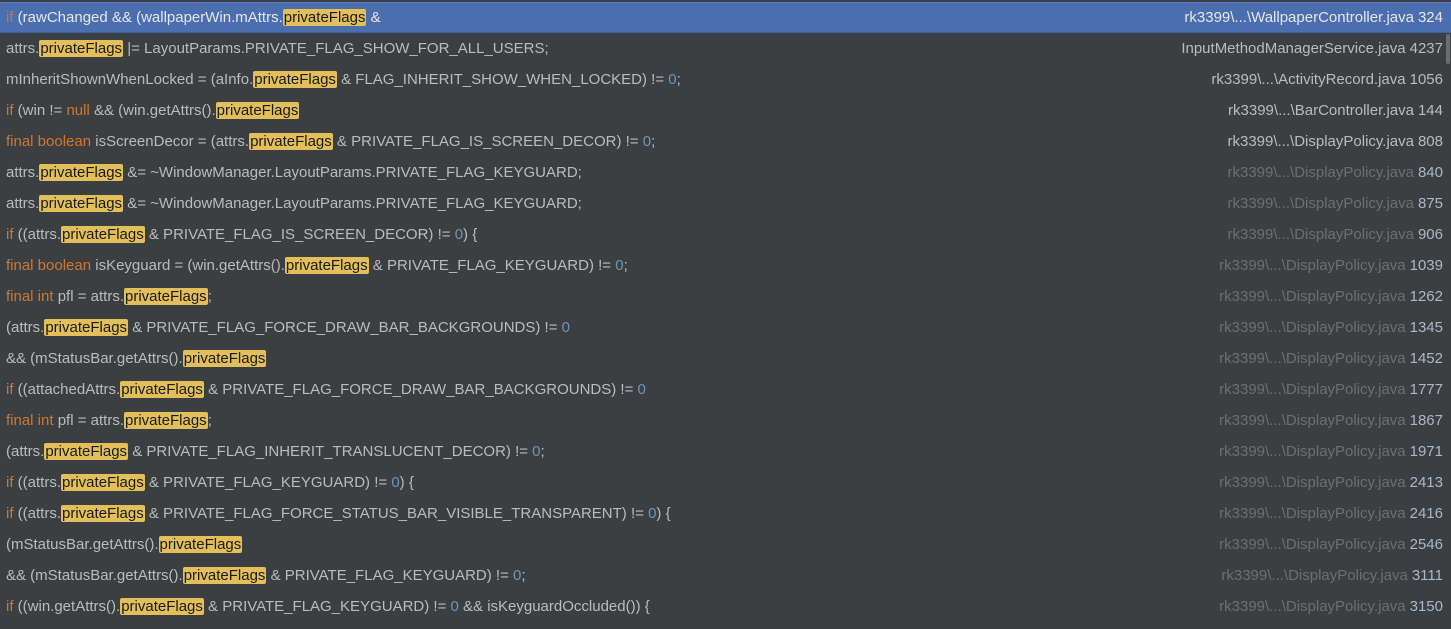 The width and height of the screenshot is (1451, 629). What do you see at coordinates (1426, 482) in the screenshot?
I see `line-number: 2413` at bounding box center [1426, 482].